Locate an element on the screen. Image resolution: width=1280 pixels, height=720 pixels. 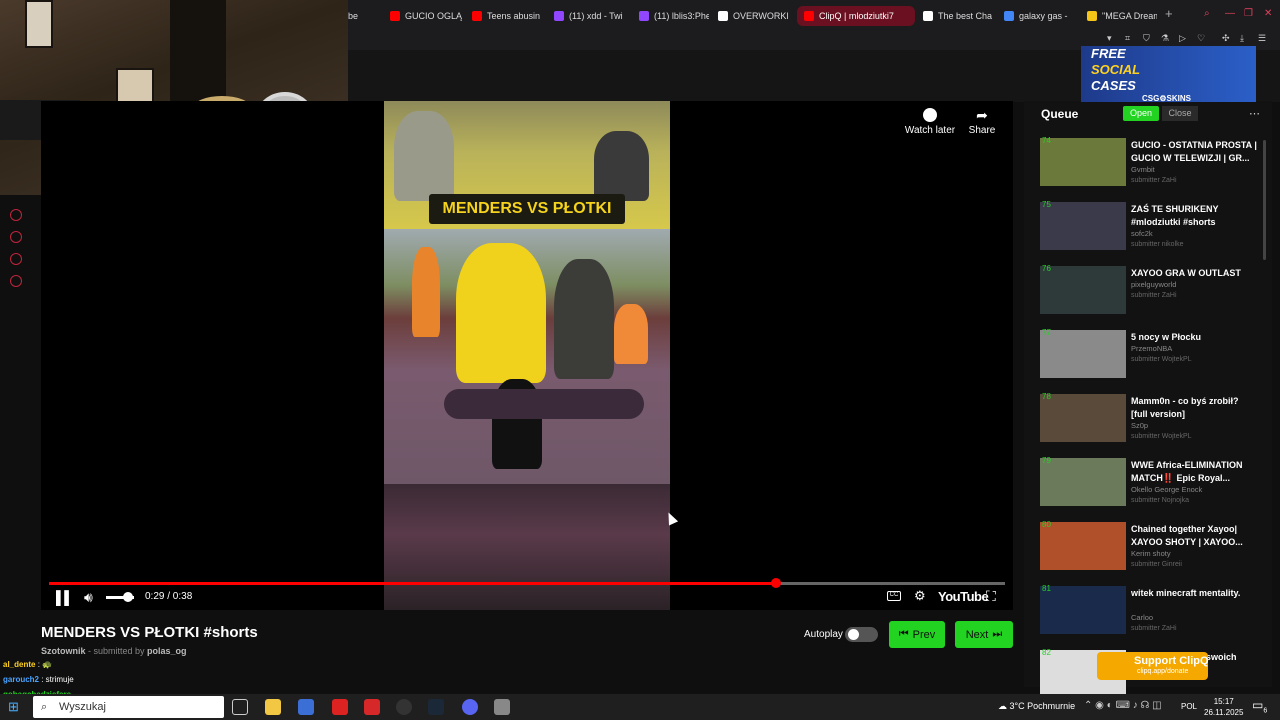
watch-later-button: Watch later is located at coordinates (930, 122).